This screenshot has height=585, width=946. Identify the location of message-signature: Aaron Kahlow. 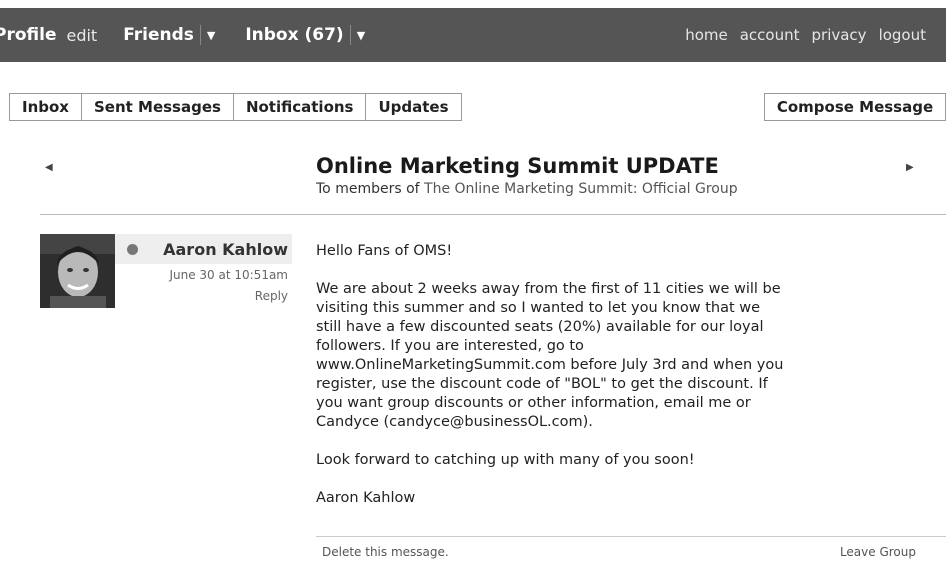
(366, 498).